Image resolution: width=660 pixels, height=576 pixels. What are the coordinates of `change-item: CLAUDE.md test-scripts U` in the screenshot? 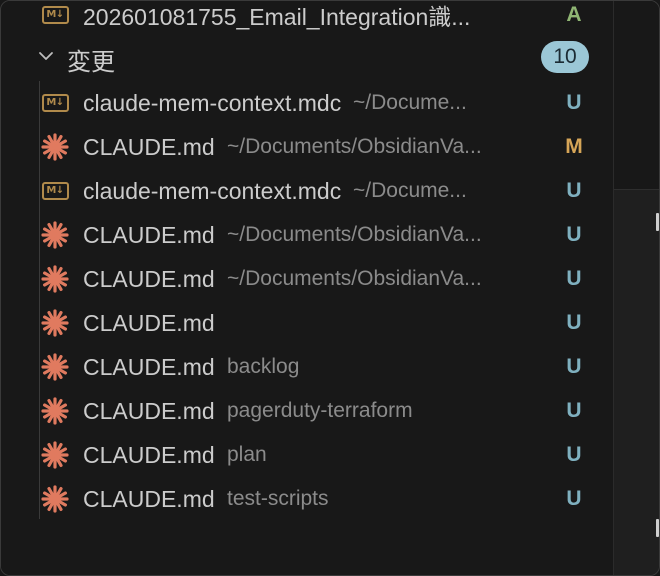 It's located at (307, 499).